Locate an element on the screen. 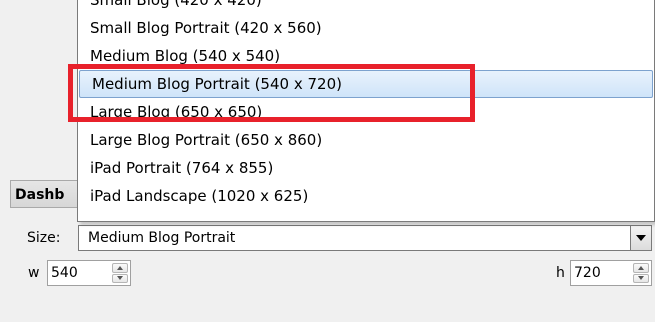  height-input: 720 is located at coordinates (587, 273).